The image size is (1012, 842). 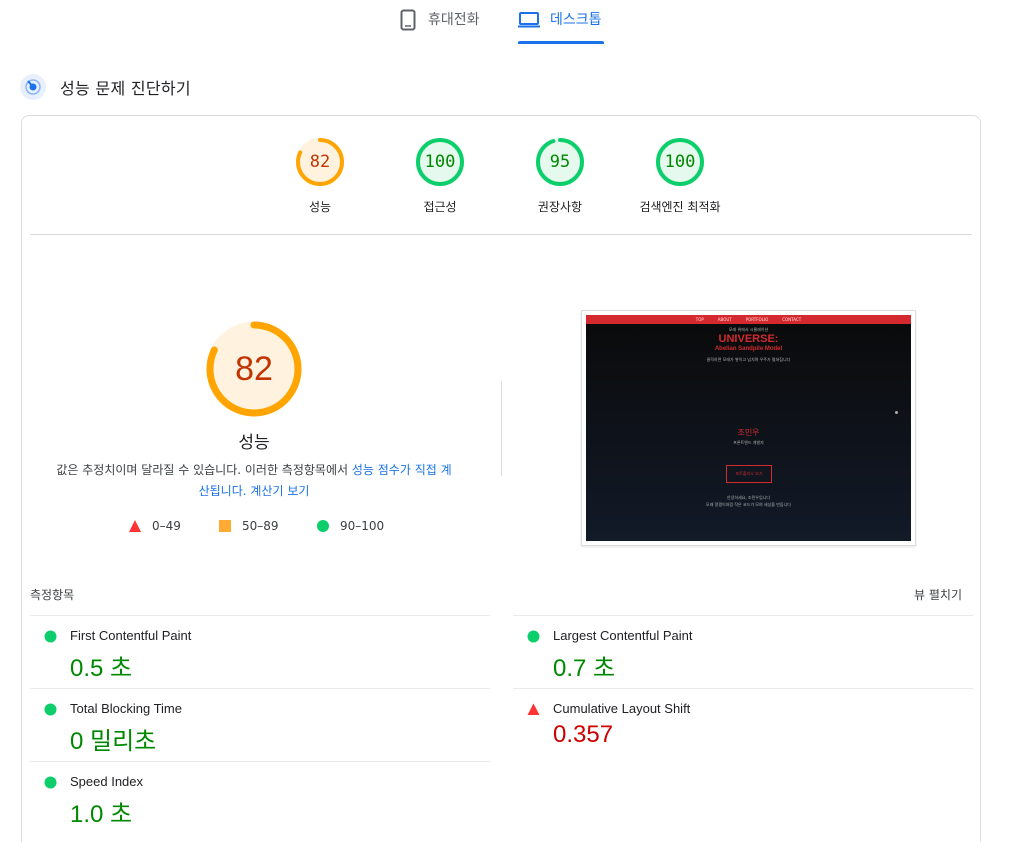 What do you see at coordinates (254, 443) in the screenshot?
I see `performance-label: 성능` at bounding box center [254, 443].